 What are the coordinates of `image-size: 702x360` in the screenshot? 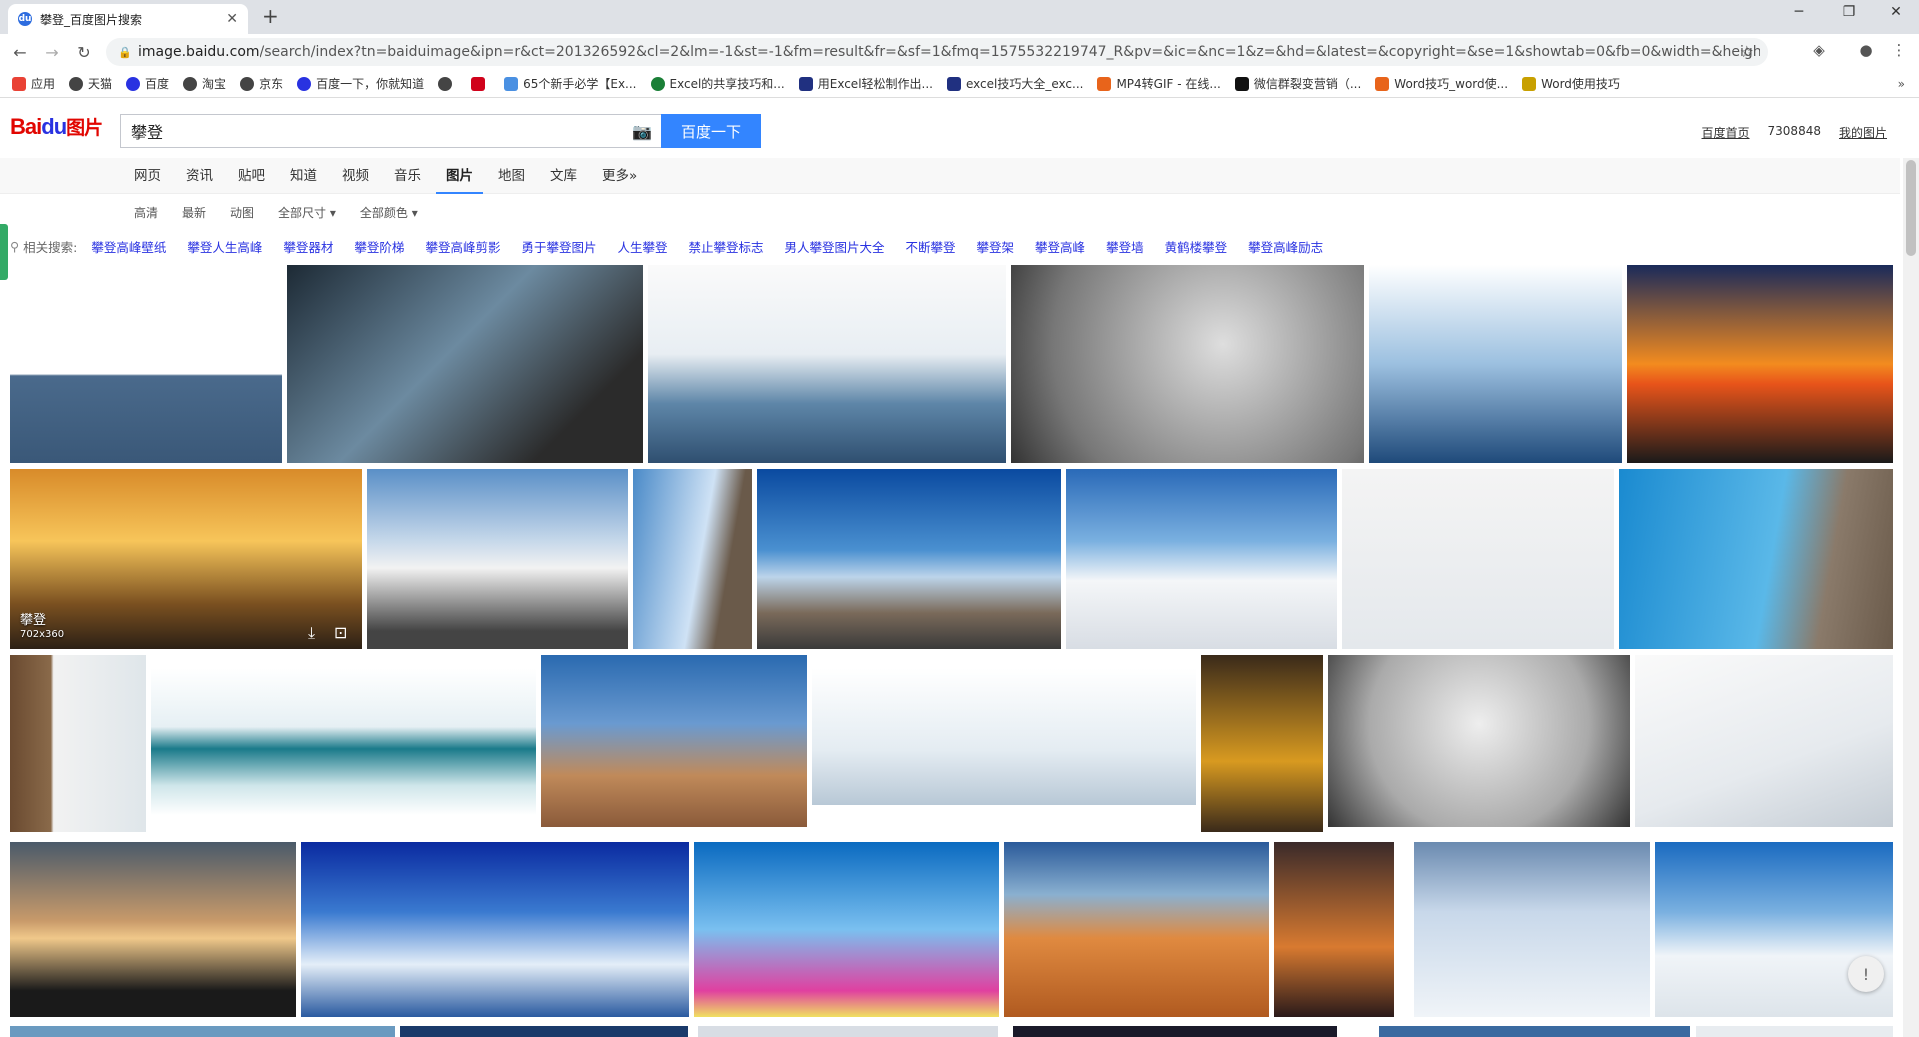 It's located at (42, 634).